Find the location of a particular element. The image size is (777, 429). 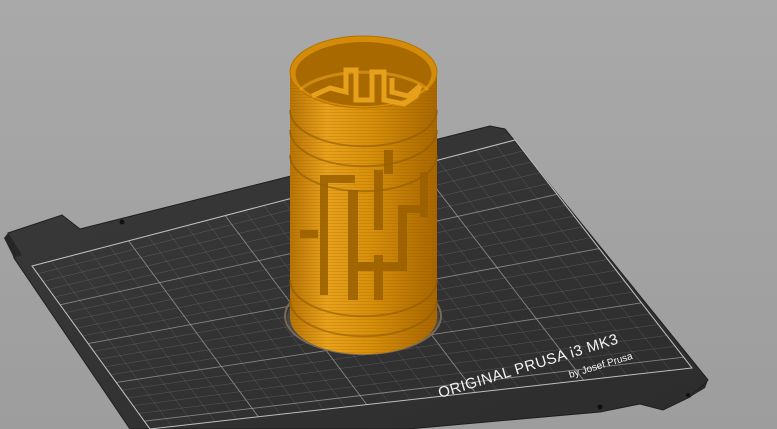

bed-hole-left is located at coordinates (122, 222).